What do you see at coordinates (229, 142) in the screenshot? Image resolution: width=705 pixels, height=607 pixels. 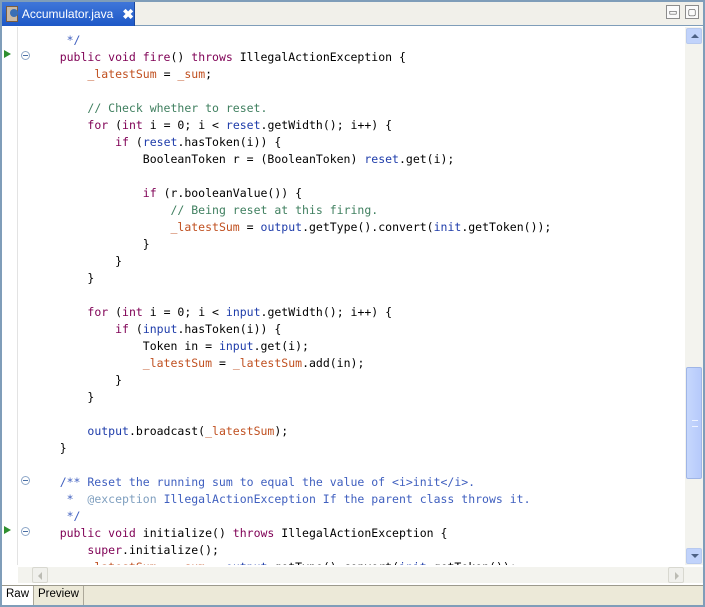 I see `code-token: .hasToken(i)) {` at bounding box center [229, 142].